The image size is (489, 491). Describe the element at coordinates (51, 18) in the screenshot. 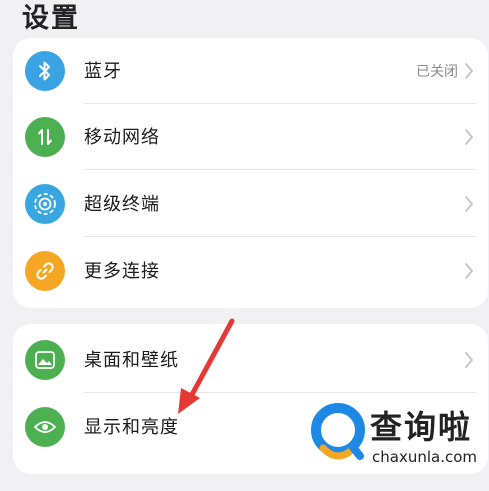

I see `page-title: 设置` at that location.